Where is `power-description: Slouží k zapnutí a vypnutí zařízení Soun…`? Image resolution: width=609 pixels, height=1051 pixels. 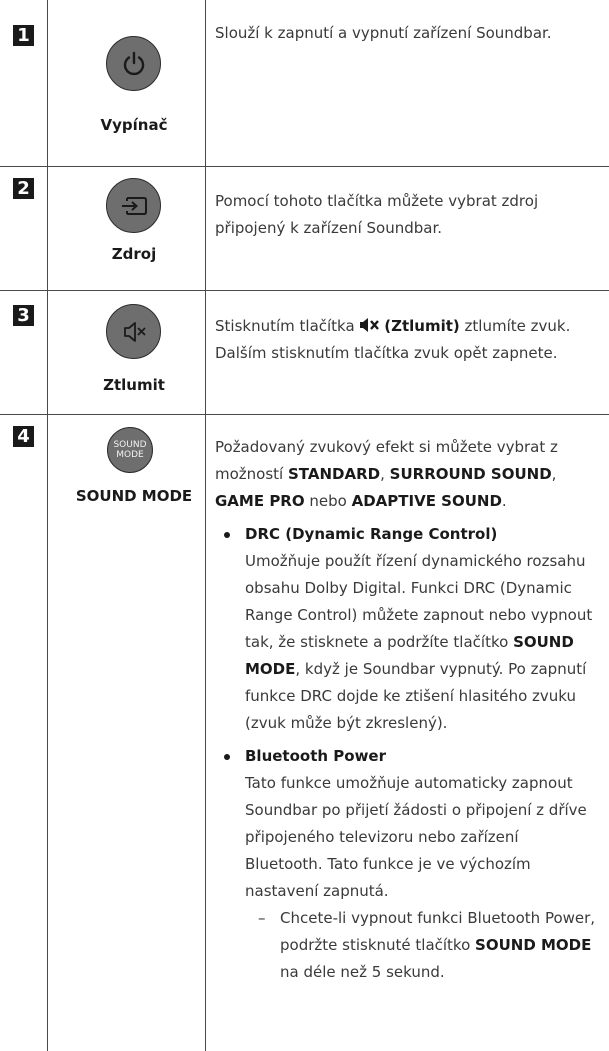 power-description: Slouží k zapnutí a vypnutí zařízení Soun… is located at coordinates (383, 33).